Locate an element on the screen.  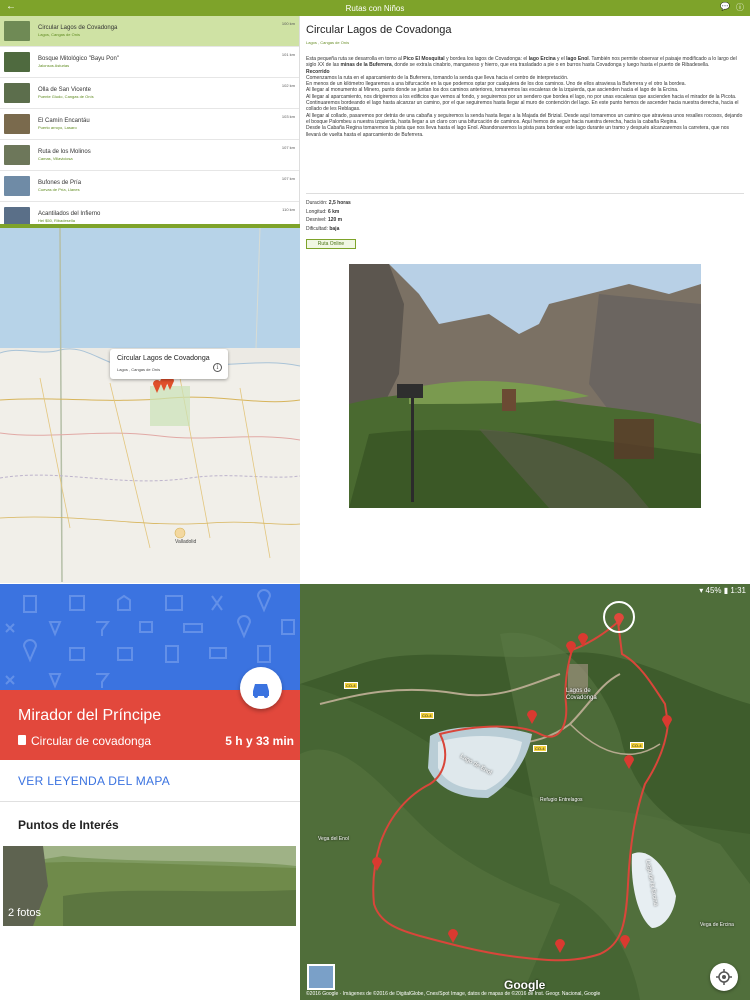
status-bar: ▾ 45% ▮ 1:31 is located at coordinates (525, 591).